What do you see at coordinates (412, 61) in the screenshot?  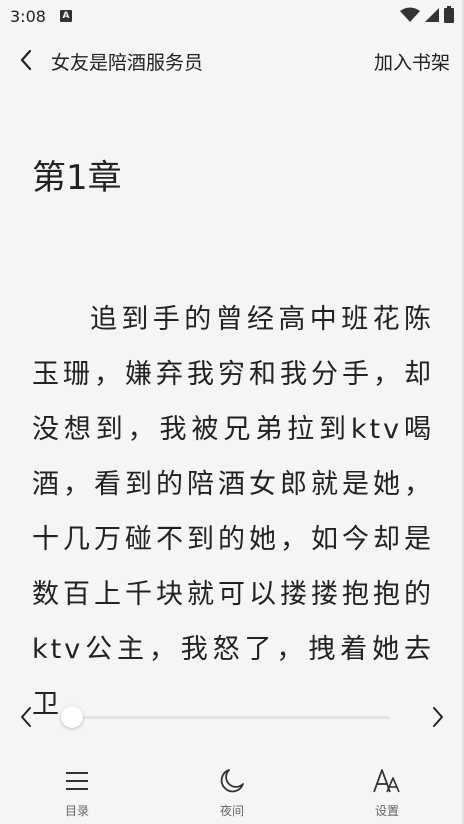 I see `add-to-shelf-button: 加入书架` at bounding box center [412, 61].